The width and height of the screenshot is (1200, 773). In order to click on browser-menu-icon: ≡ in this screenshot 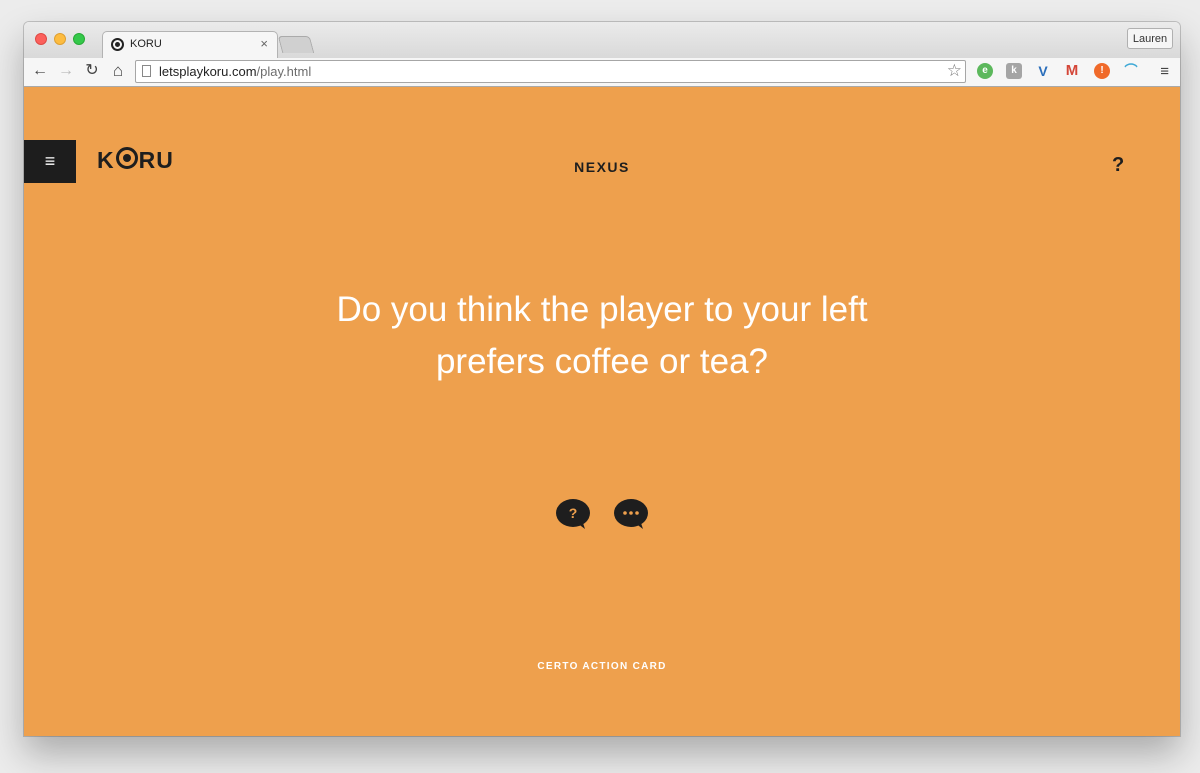, I will do `click(1164, 71)`.